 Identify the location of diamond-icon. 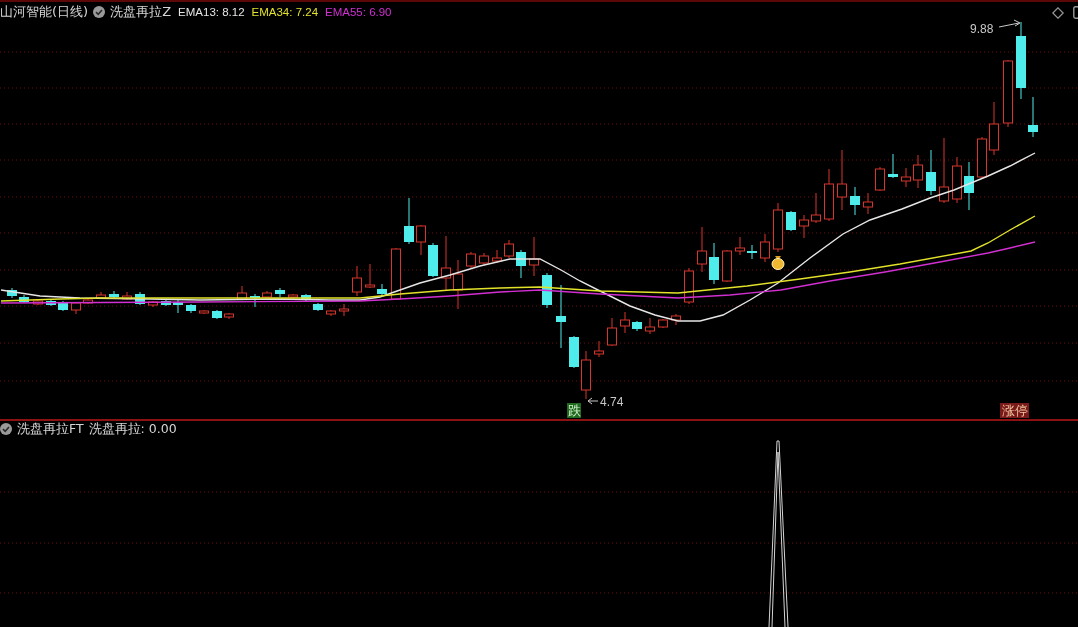
(1058, 12).